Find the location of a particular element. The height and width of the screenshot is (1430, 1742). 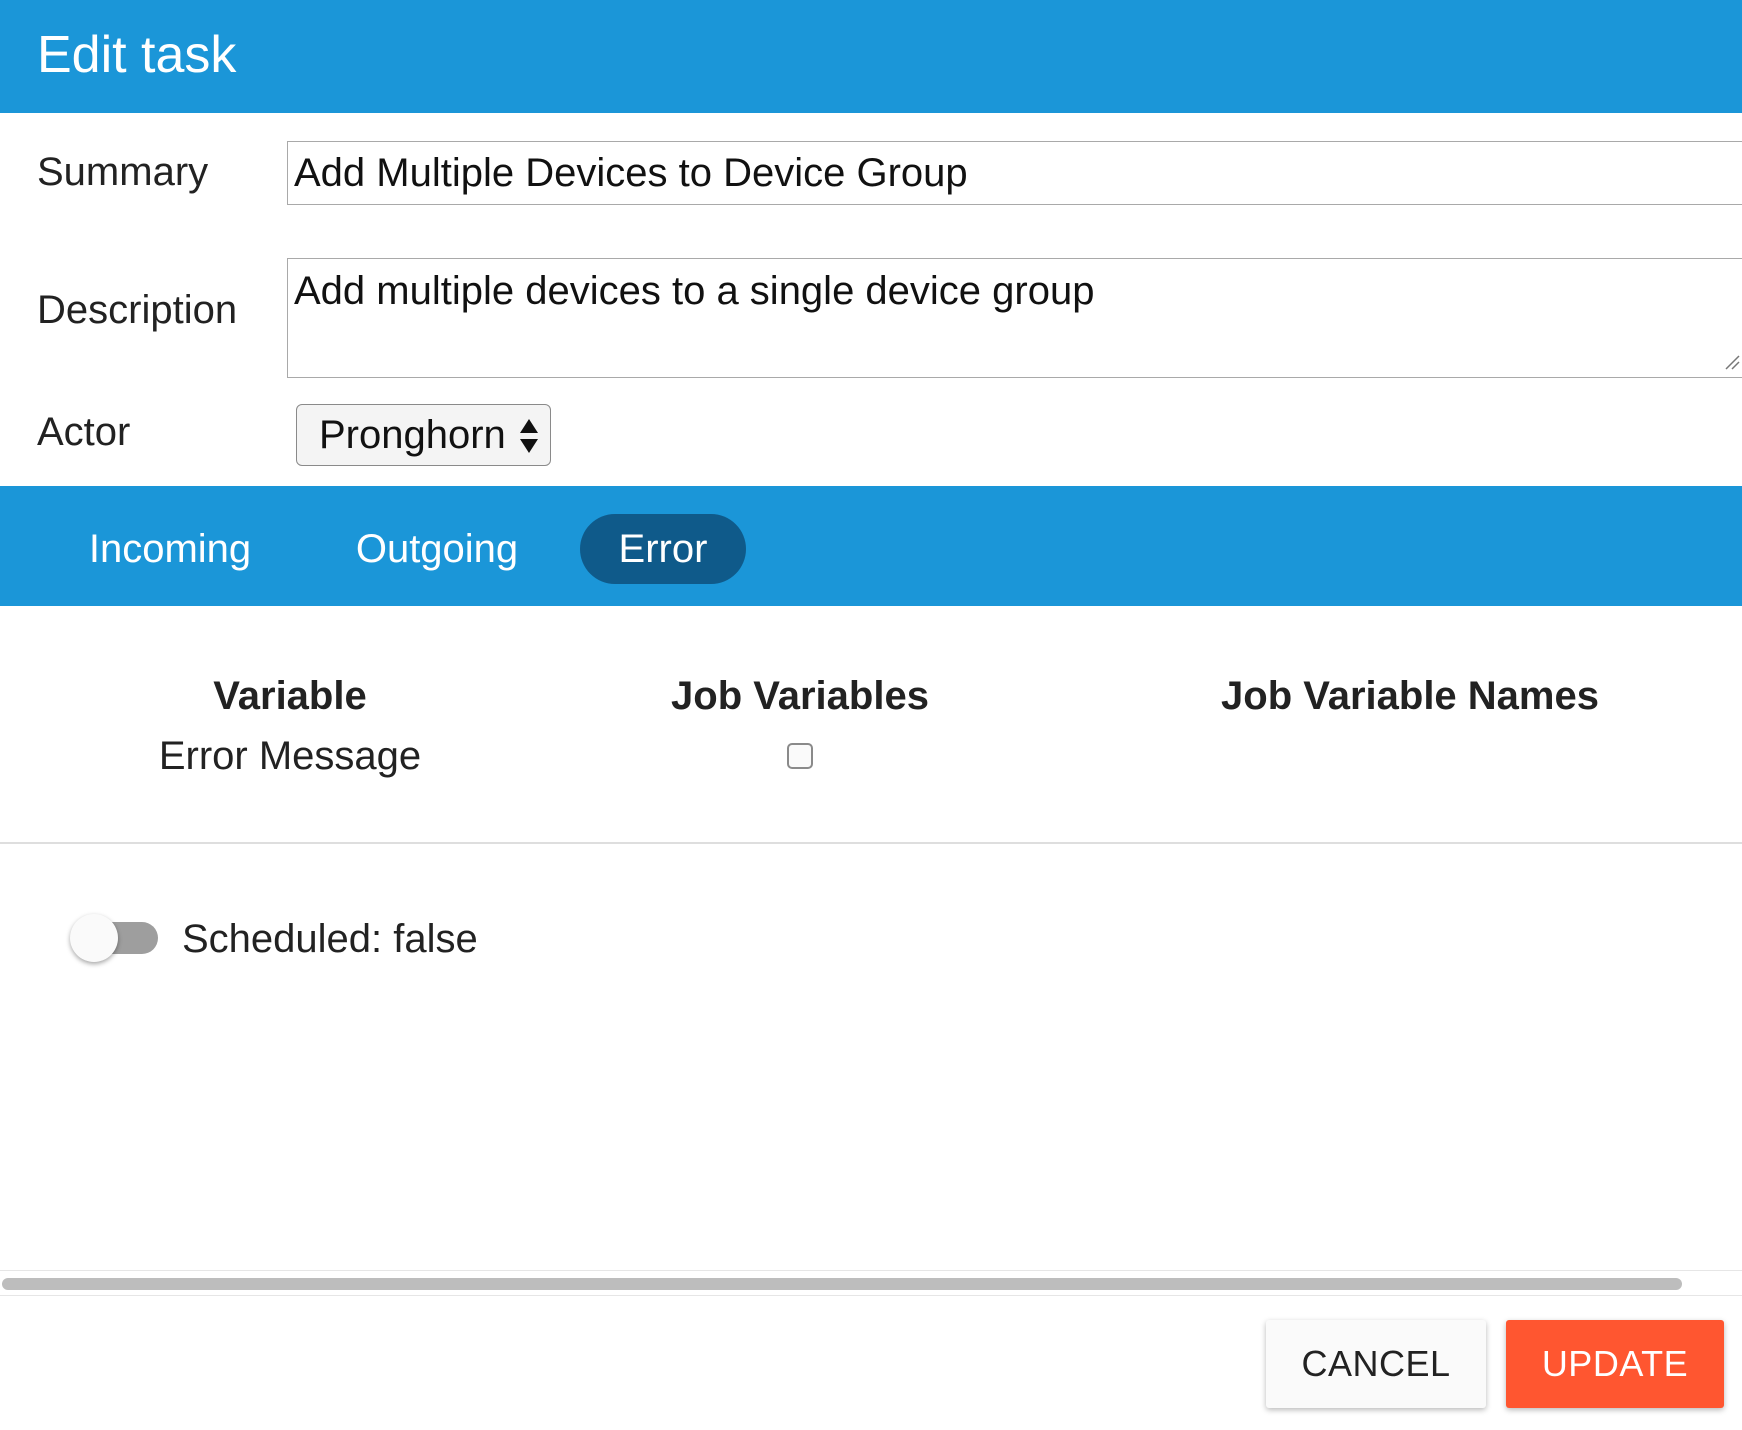

section-divider is located at coordinates (871, 843).